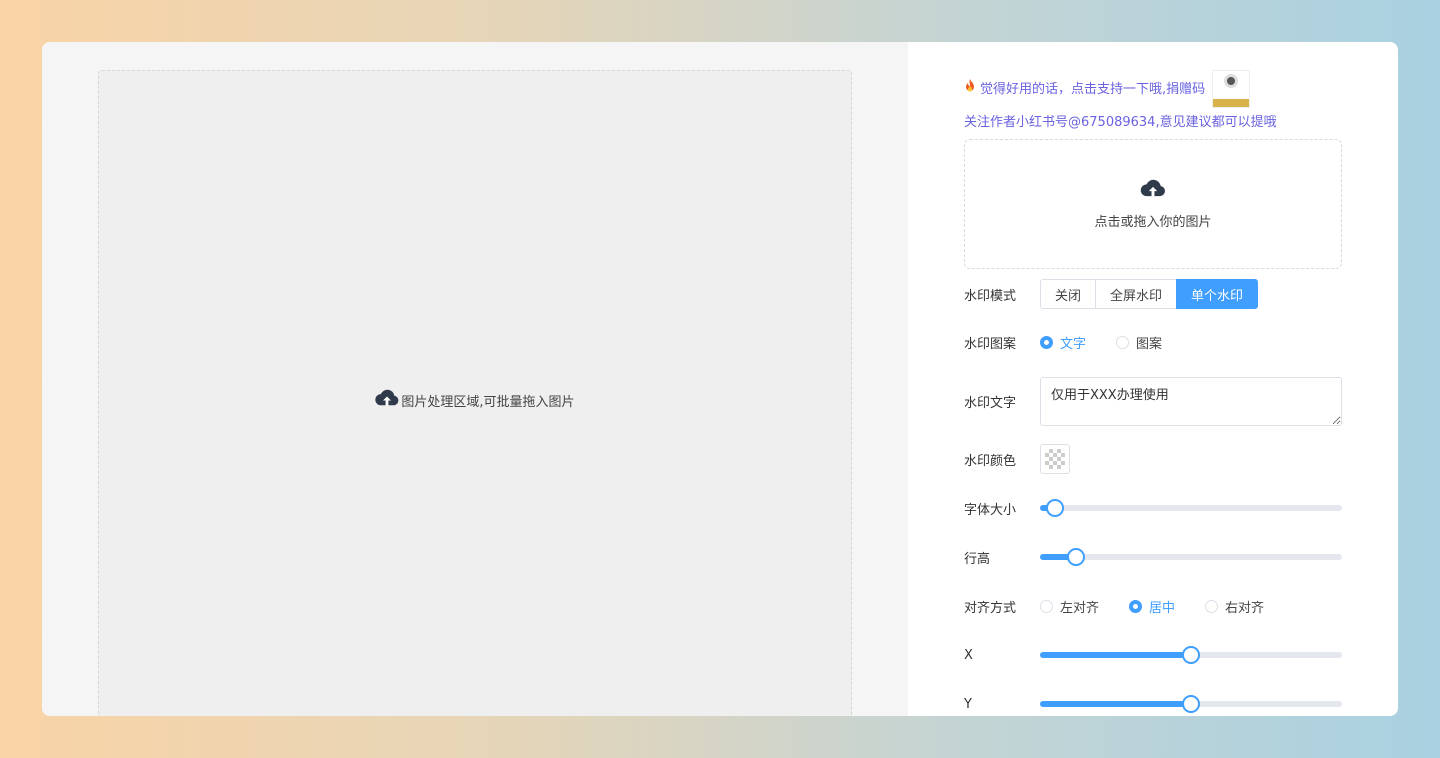 The height and width of the screenshot is (758, 1440). I want to click on drop-hint: 图片处理区域,可批量拖入图片, so click(475, 400).